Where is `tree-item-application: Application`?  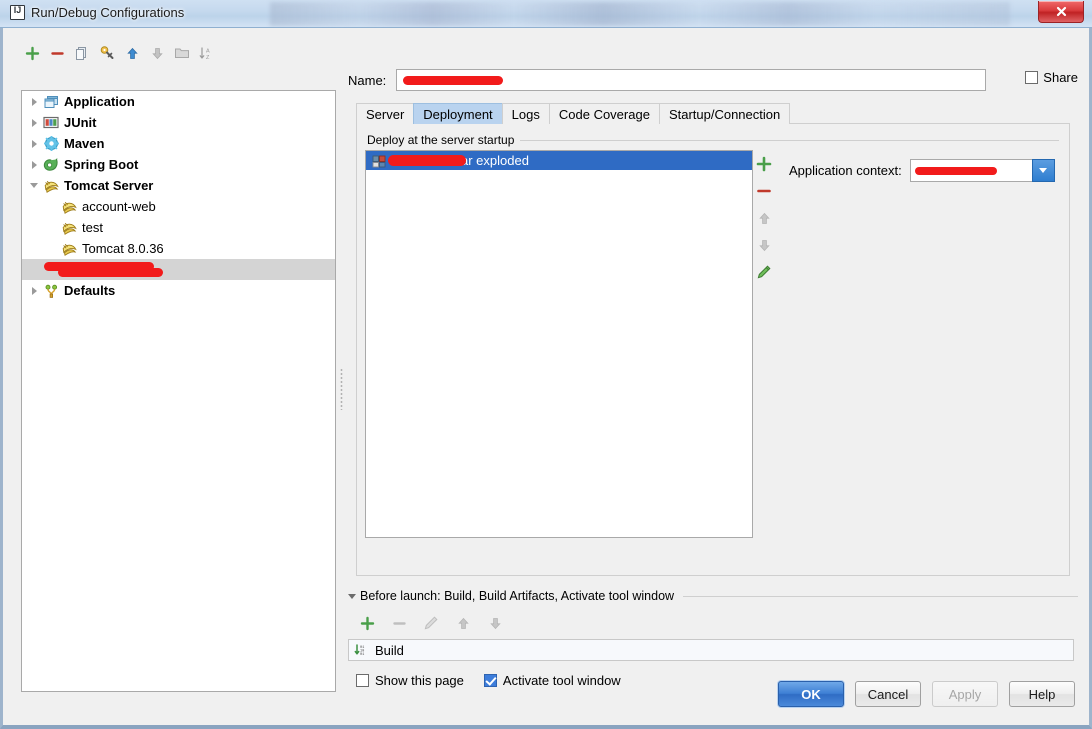
tree-item-application: Application is located at coordinates (178, 101).